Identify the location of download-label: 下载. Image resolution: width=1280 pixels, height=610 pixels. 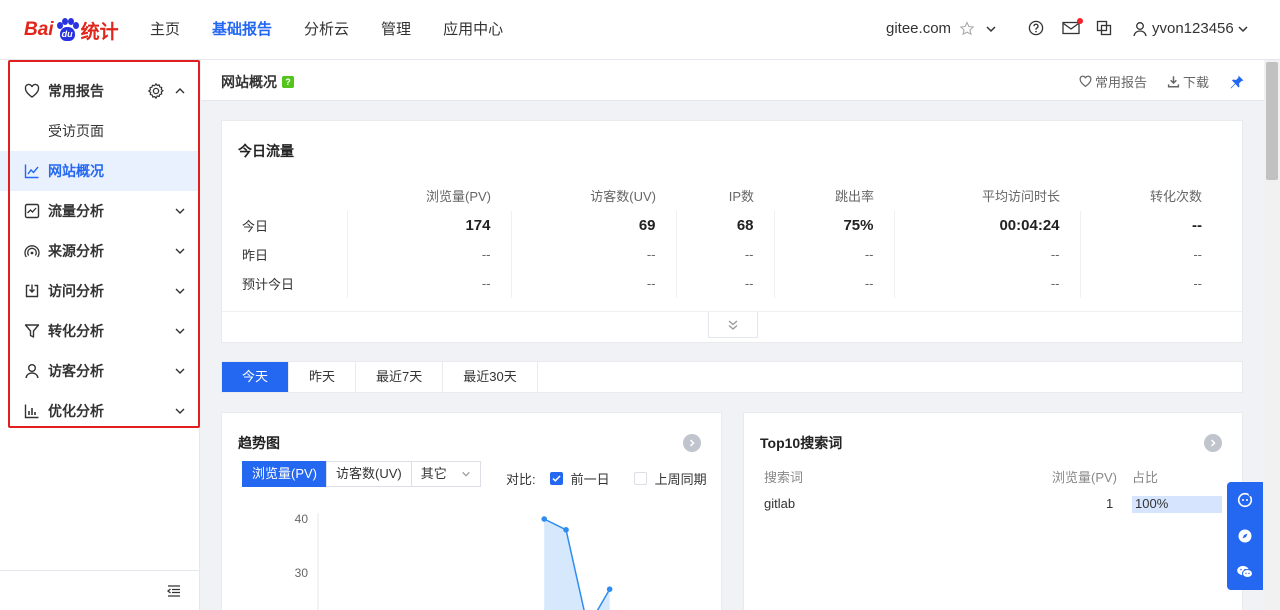
(1195, 82).